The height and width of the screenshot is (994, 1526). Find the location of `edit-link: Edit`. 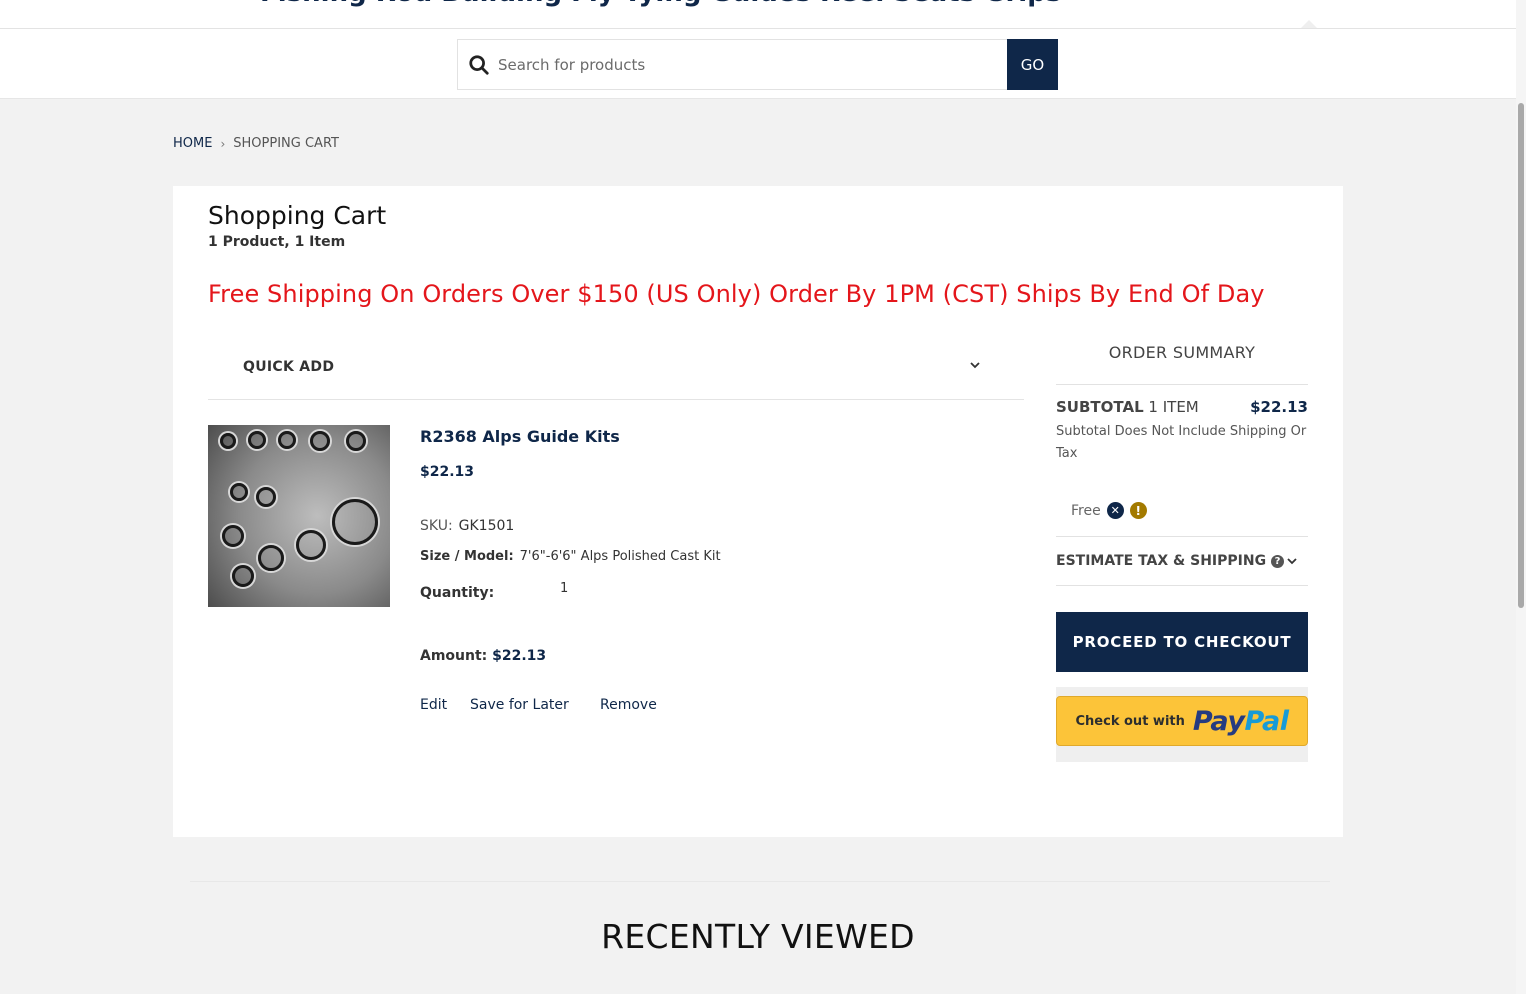

edit-link: Edit is located at coordinates (433, 705).